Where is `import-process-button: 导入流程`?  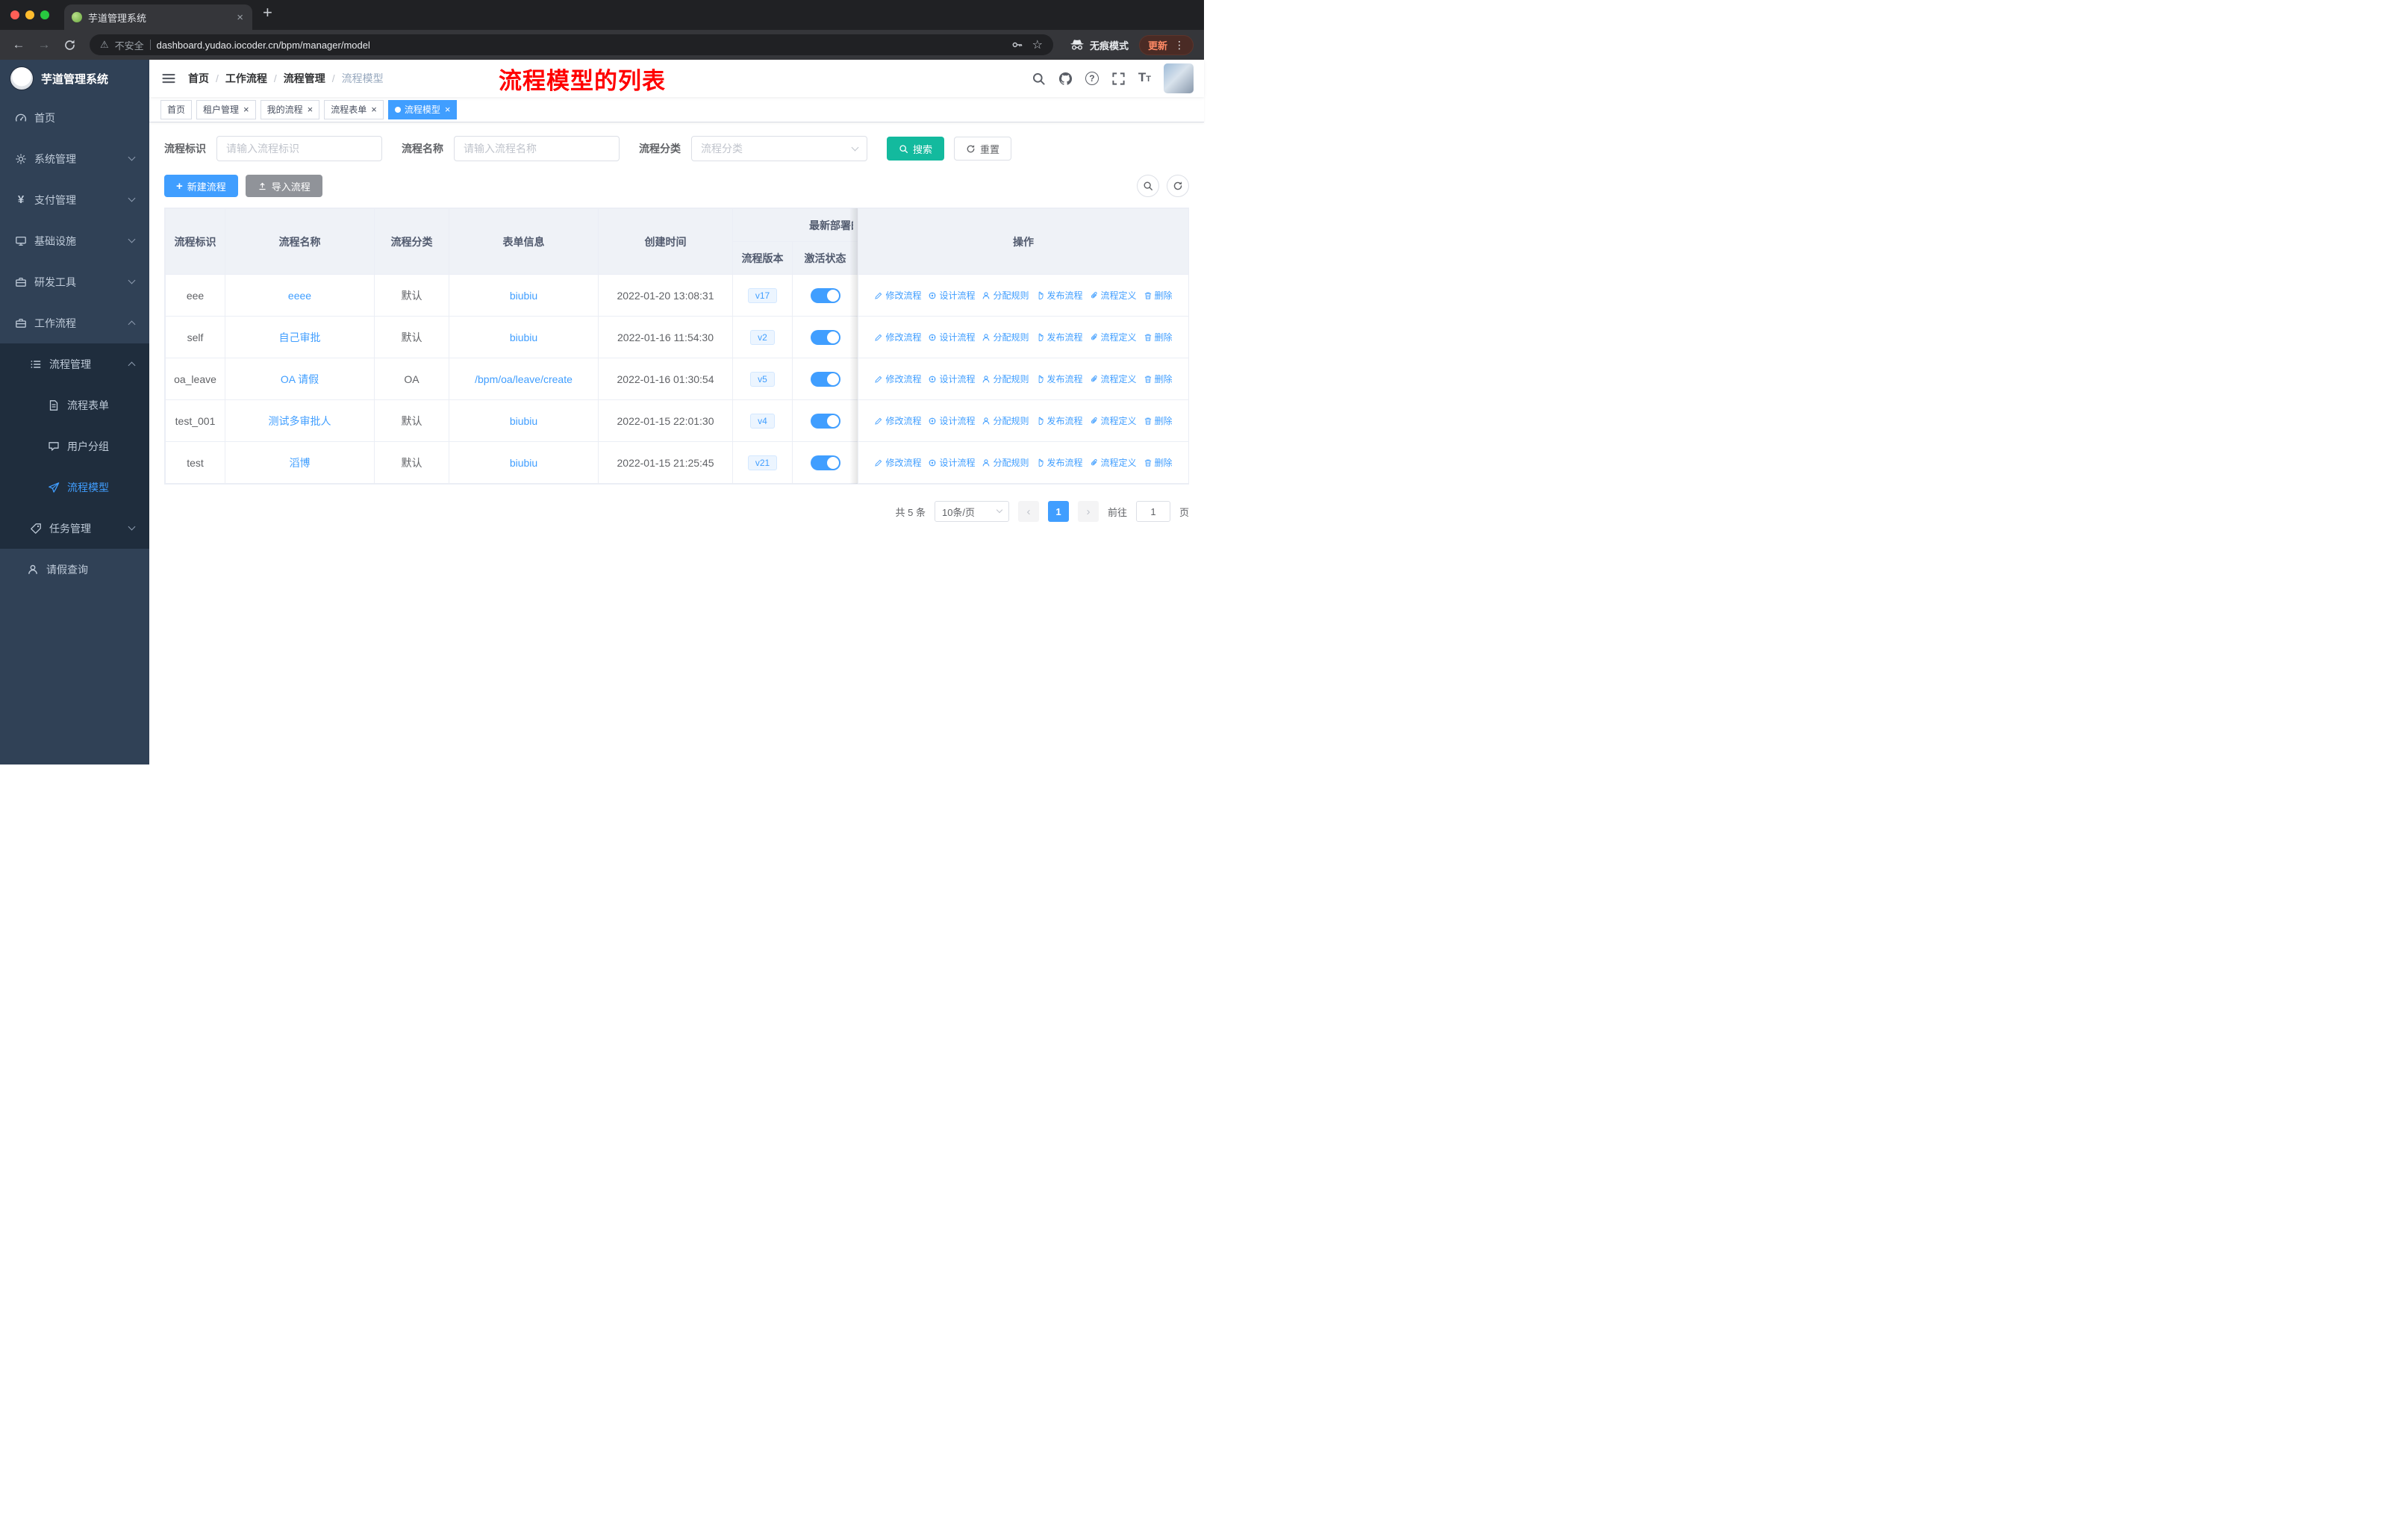
import-process-button: 导入流程 is located at coordinates (283, 186).